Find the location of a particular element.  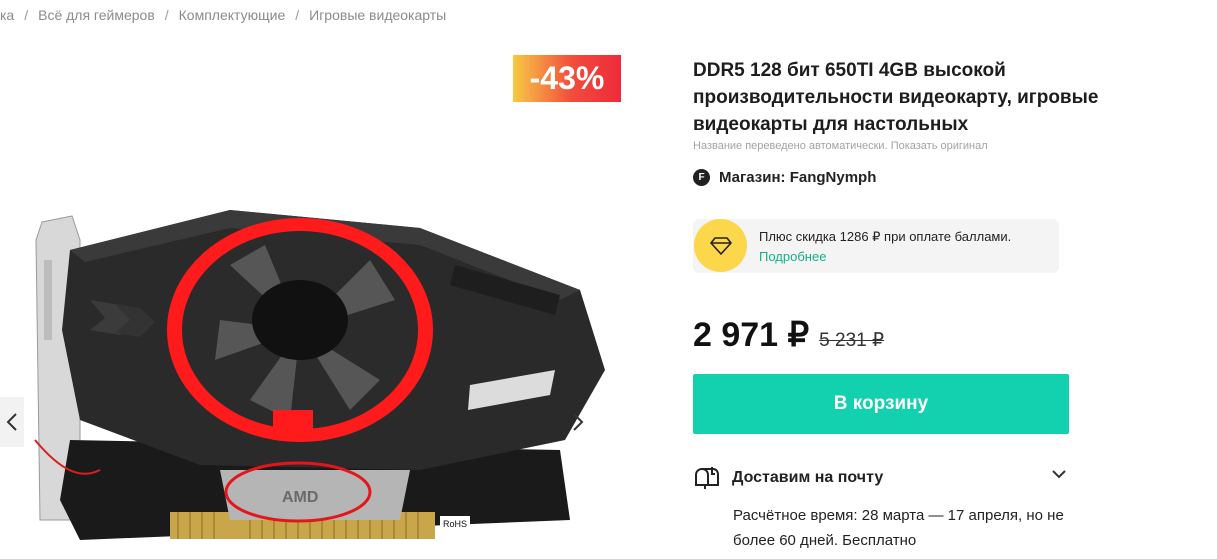

price-block: 2 971 ₽ 5 231 ₽ is located at coordinates (788, 335).